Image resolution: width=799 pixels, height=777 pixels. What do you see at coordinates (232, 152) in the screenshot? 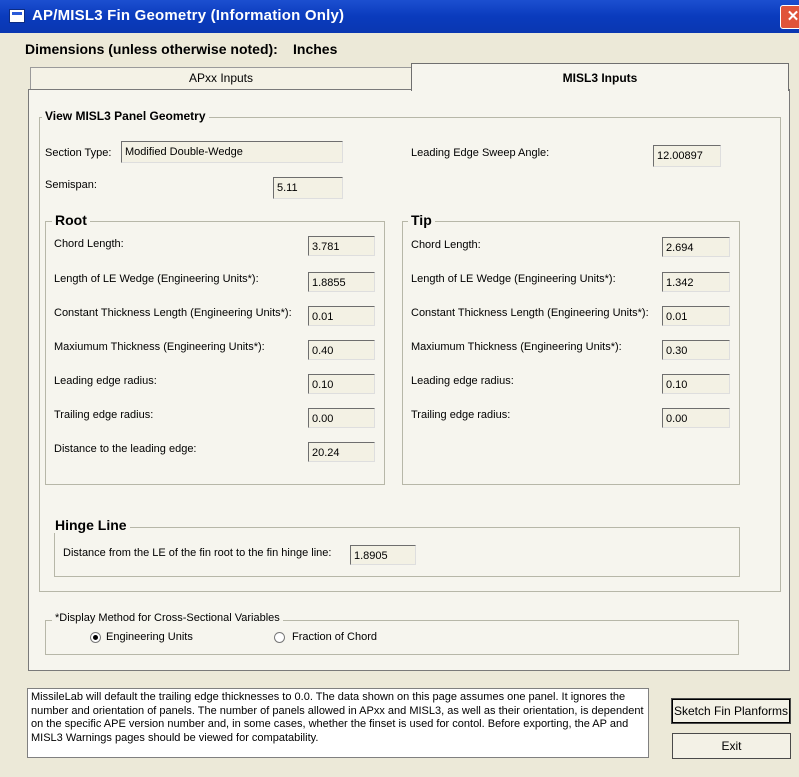
I see `section-type-field: Modified Double-Wedge` at bounding box center [232, 152].